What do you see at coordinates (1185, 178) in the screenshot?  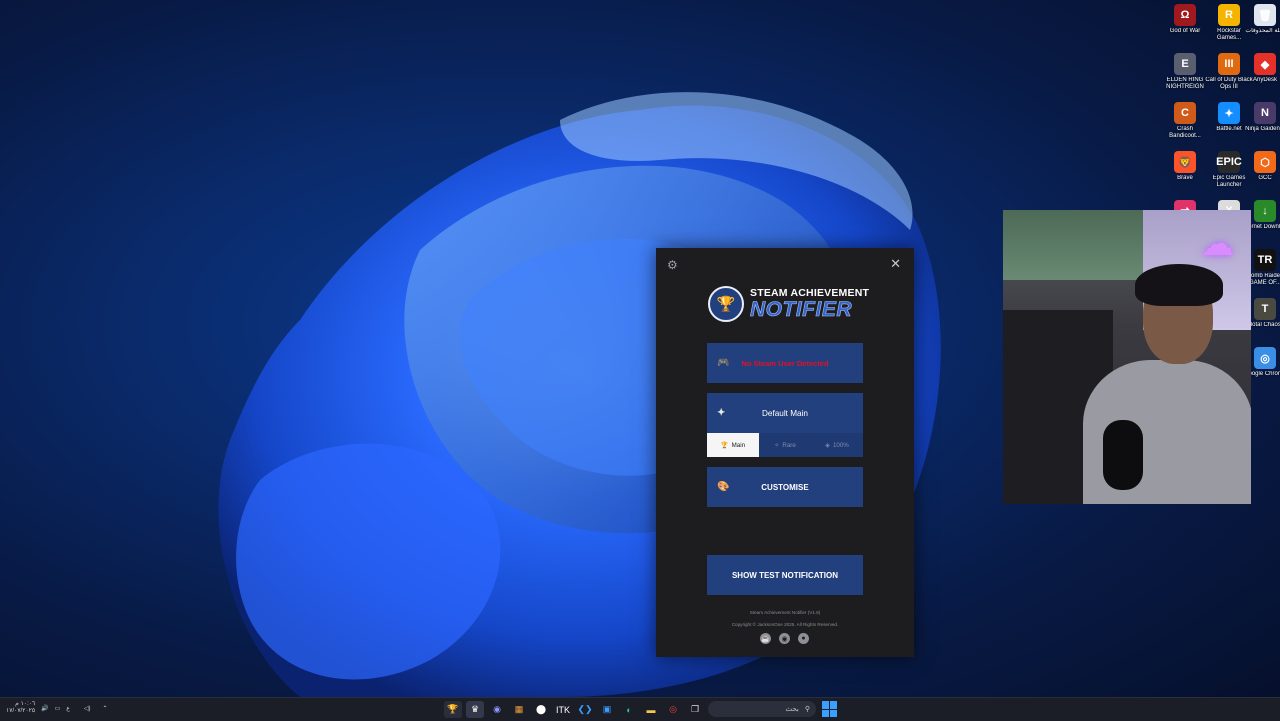 I see `desktop-icon-label: Brave` at bounding box center [1185, 178].